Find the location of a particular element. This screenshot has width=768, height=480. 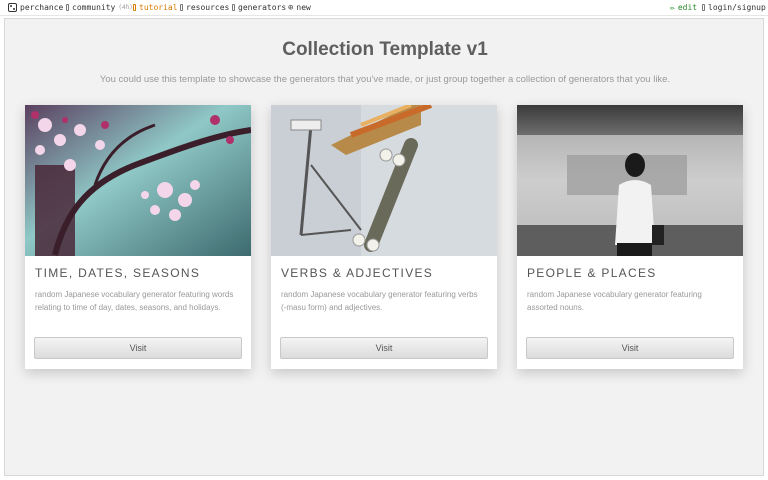

user-icon is located at coordinates (703, 7).